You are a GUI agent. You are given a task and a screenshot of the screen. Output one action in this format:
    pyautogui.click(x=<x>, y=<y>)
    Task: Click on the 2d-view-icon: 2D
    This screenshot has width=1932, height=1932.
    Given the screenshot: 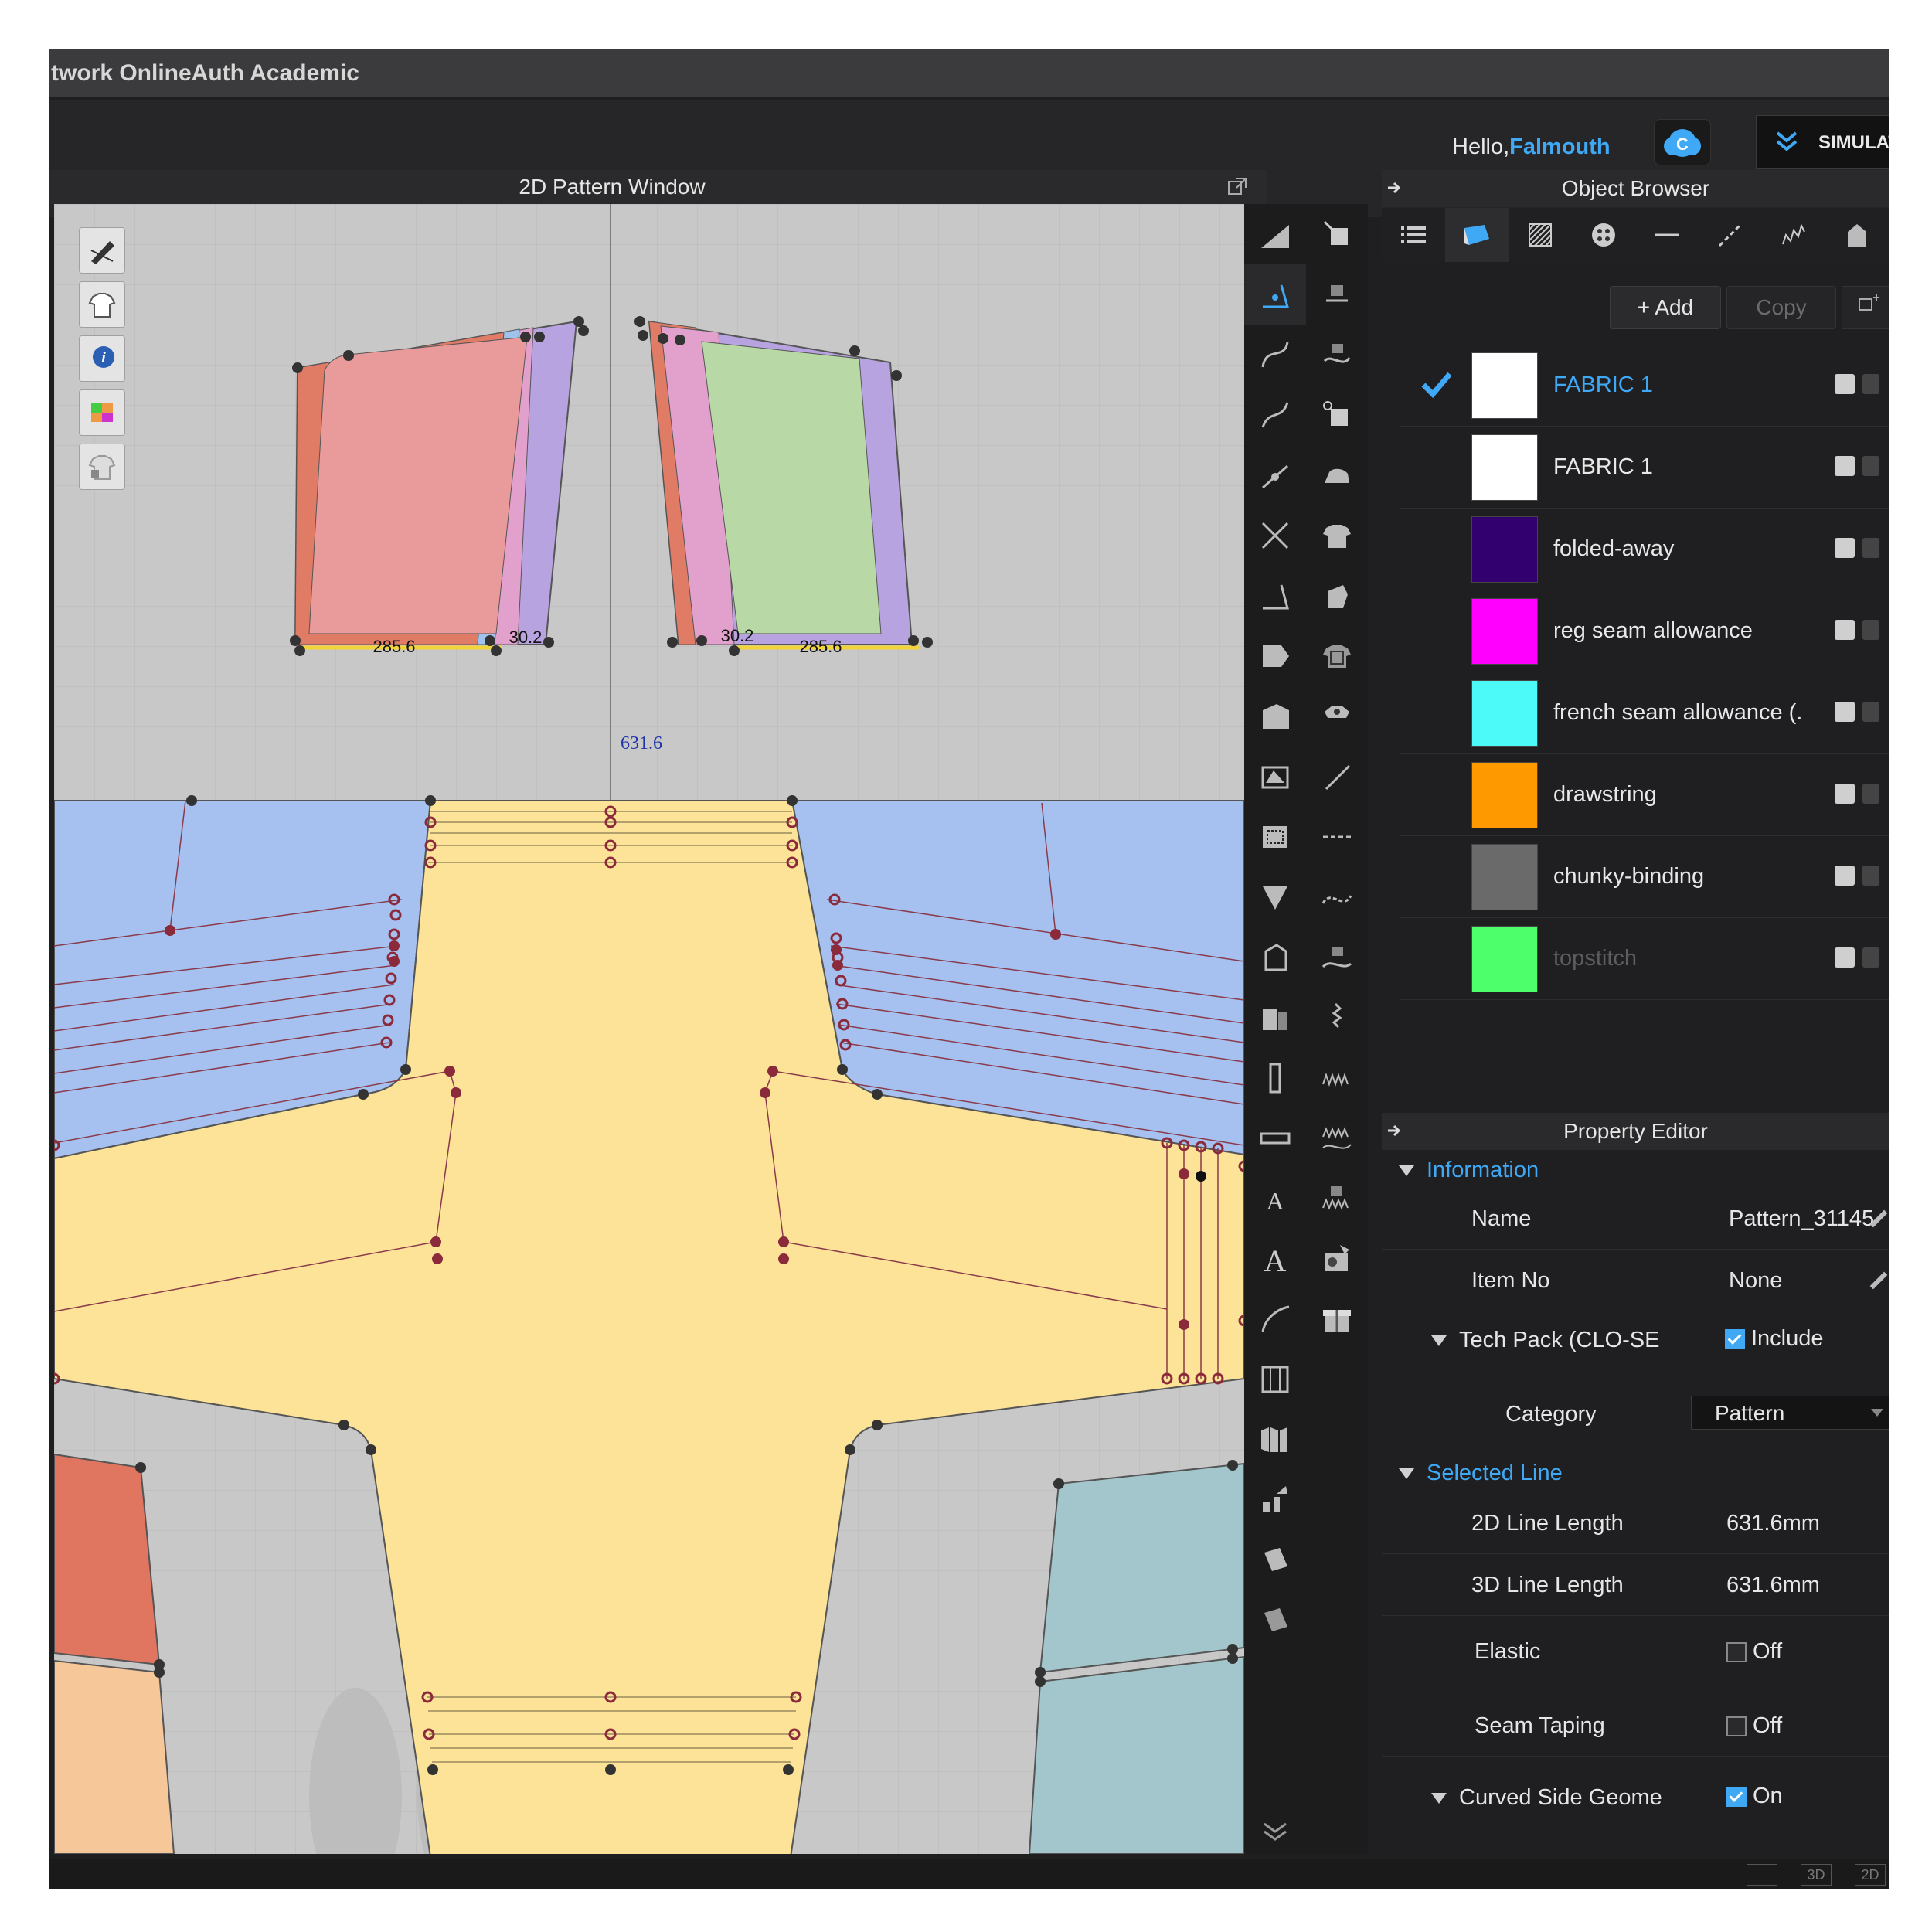 What is the action you would take?
    pyautogui.click(x=1870, y=1875)
    